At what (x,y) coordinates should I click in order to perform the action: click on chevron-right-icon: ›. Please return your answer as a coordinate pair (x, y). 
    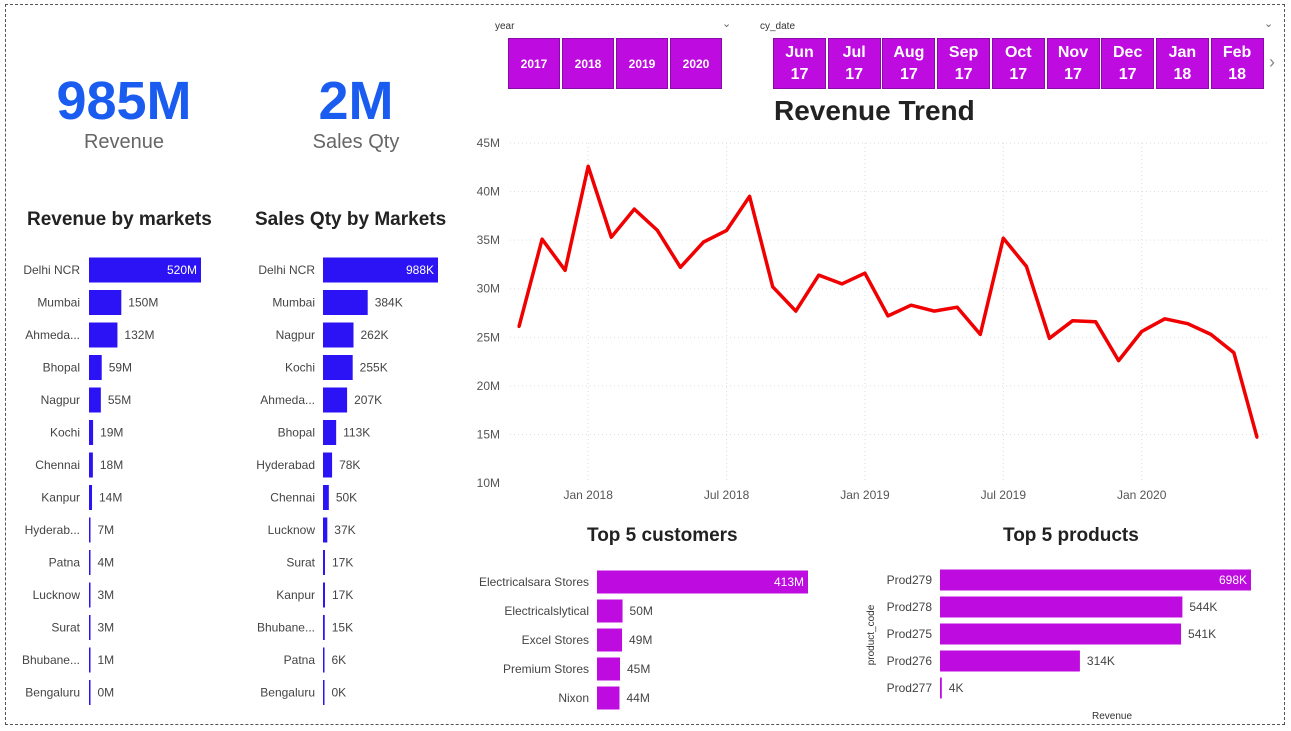
    Looking at the image, I should click on (1272, 62).